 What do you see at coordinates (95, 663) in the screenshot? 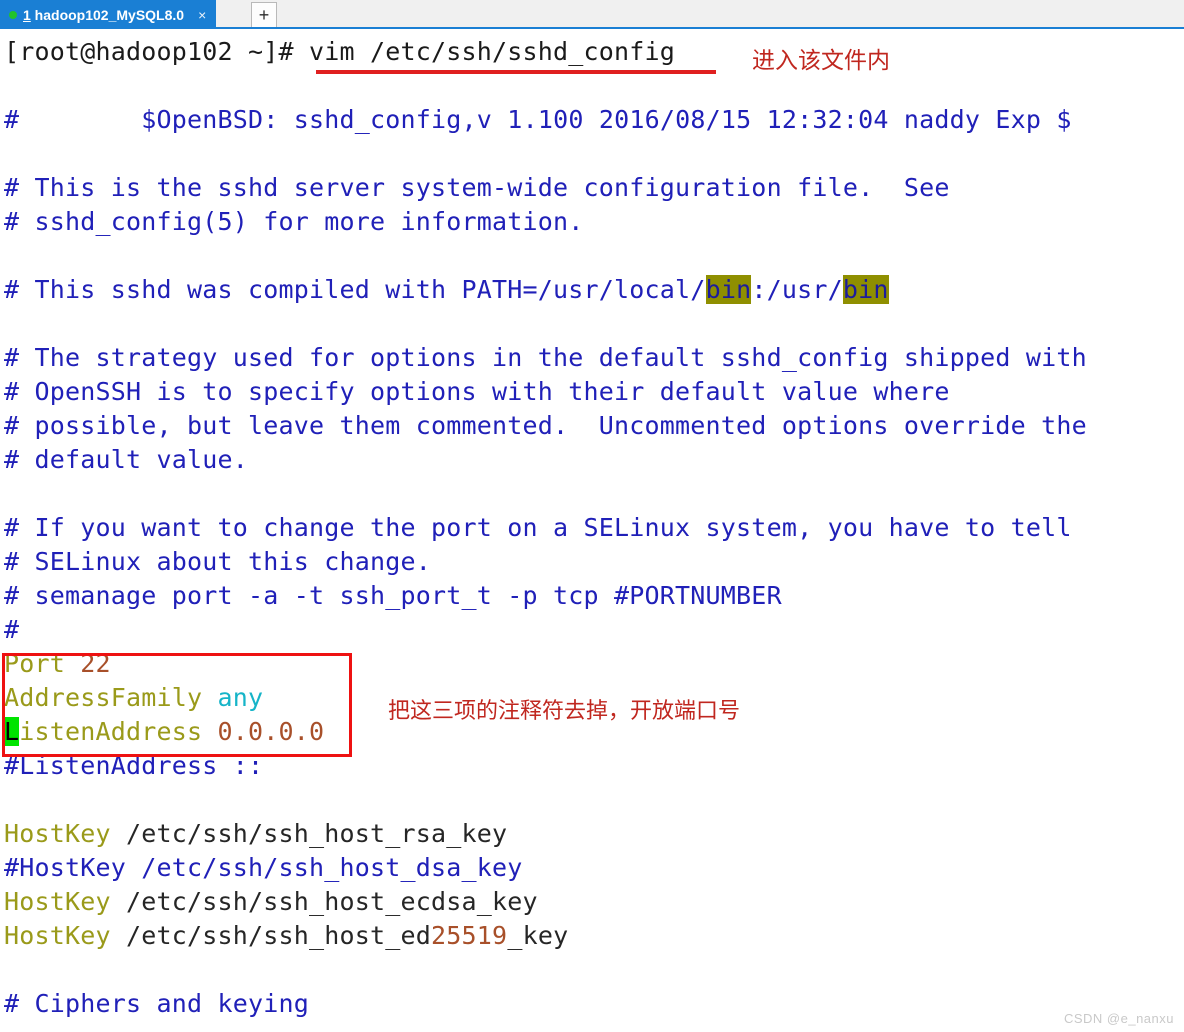
I see `port-value: 22` at bounding box center [95, 663].